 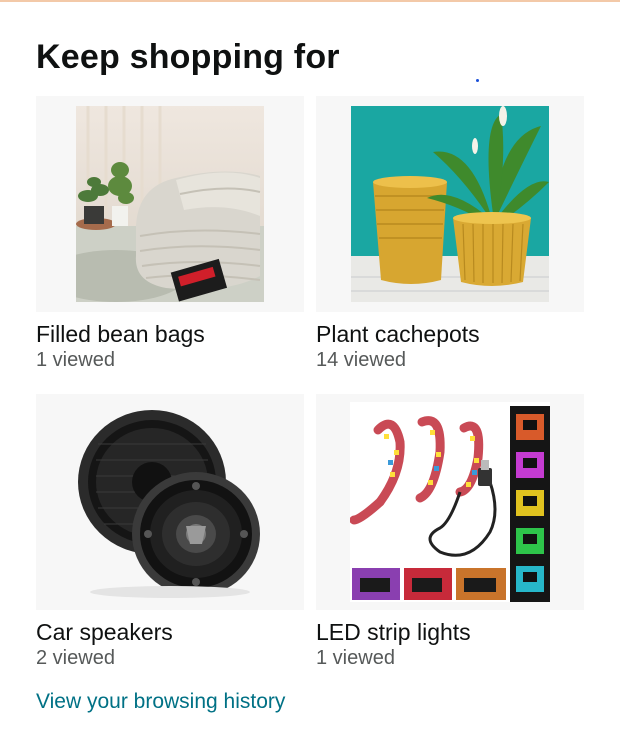 What do you see at coordinates (361, 360) in the screenshot?
I see `card-view-count: 14 viewed` at bounding box center [361, 360].